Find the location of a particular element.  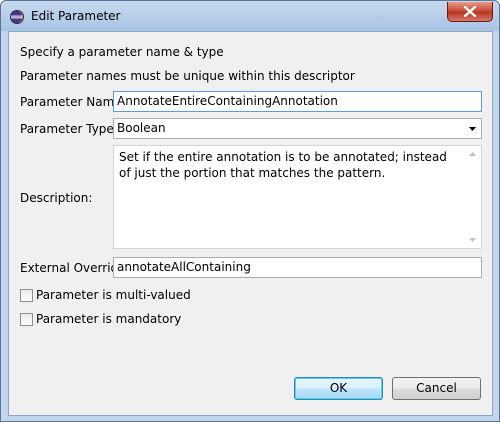

external-override-input: annotateAllContaining is located at coordinates (297, 267).